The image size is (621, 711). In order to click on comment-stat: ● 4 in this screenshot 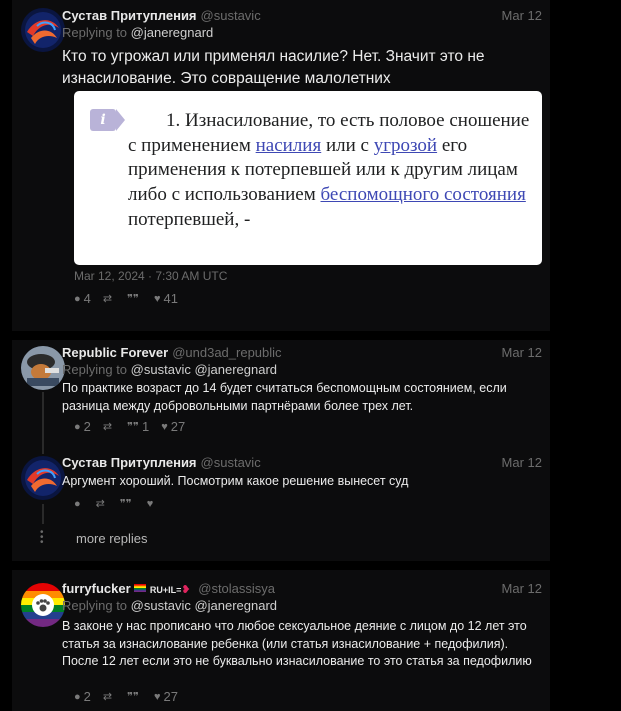, I will do `click(82, 298)`.